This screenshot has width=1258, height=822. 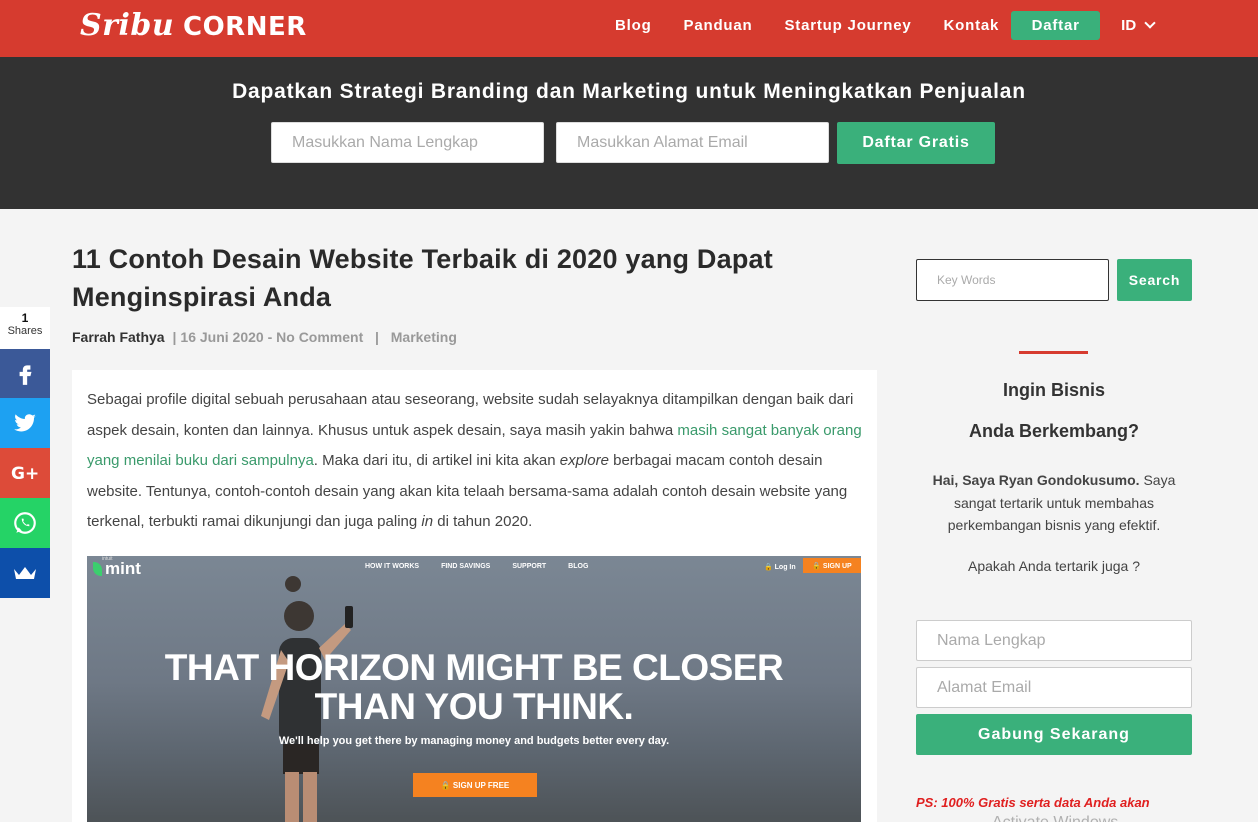 What do you see at coordinates (427, 521) in the screenshot?
I see `intro-emphasis: in` at bounding box center [427, 521].